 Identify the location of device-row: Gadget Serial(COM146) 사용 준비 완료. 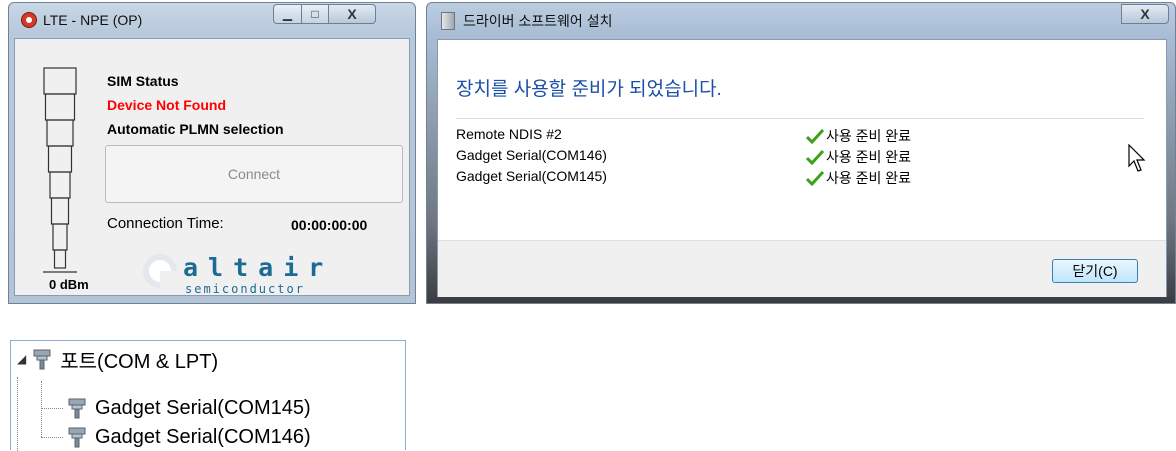
(806, 157).